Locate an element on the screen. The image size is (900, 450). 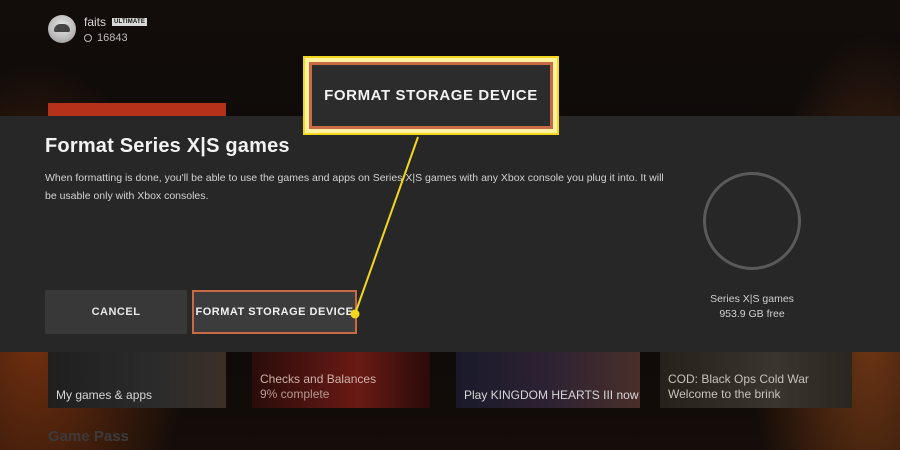
tile-checks-and-balances: Checks and Balances 9% complete is located at coordinates (341, 380).